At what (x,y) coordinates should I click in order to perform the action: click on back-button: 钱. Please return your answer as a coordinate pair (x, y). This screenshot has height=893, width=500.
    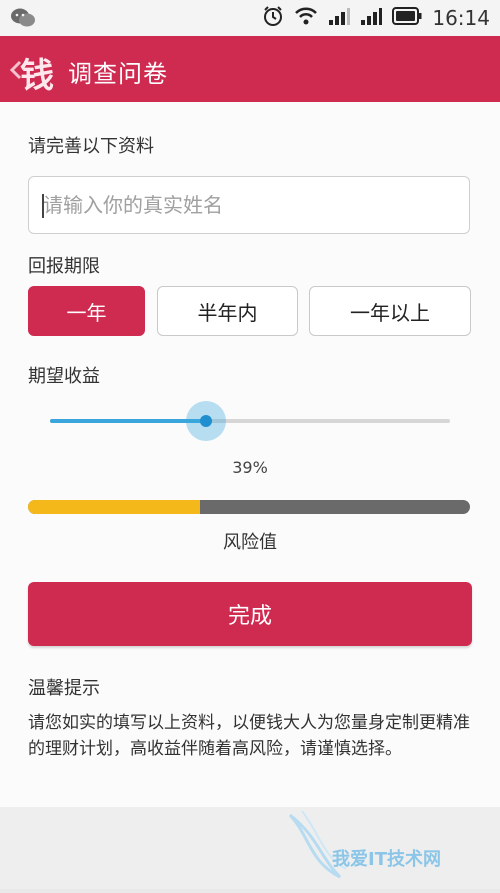
    Looking at the image, I should click on (35, 73).